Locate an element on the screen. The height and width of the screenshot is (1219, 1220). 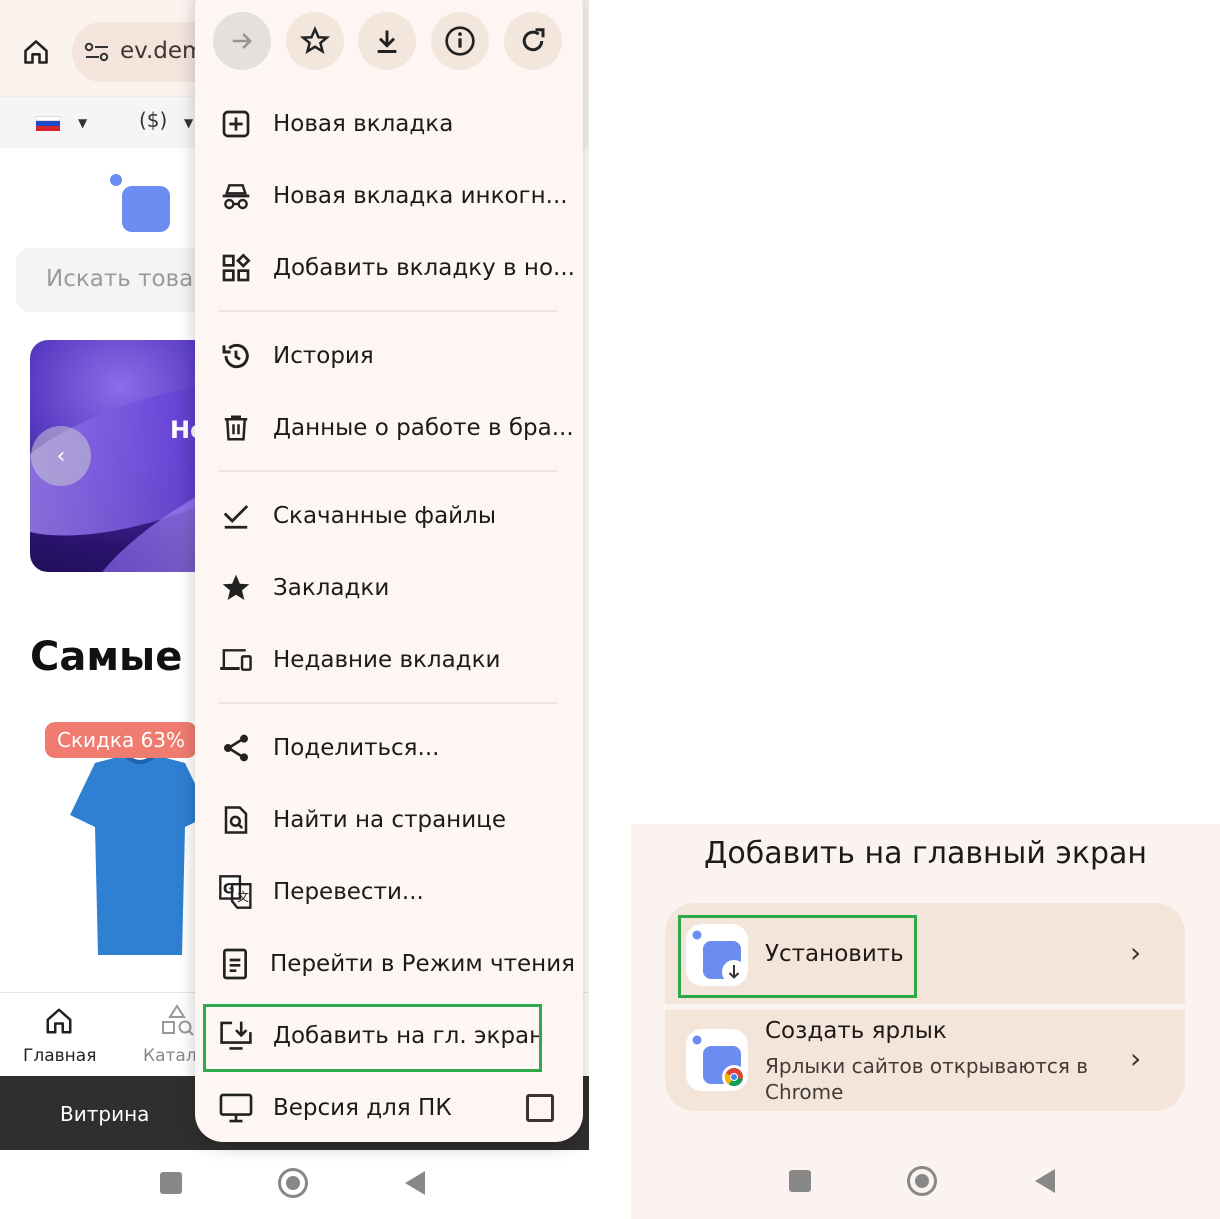
shortcut-app-icon is located at coordinates (717, 1060).